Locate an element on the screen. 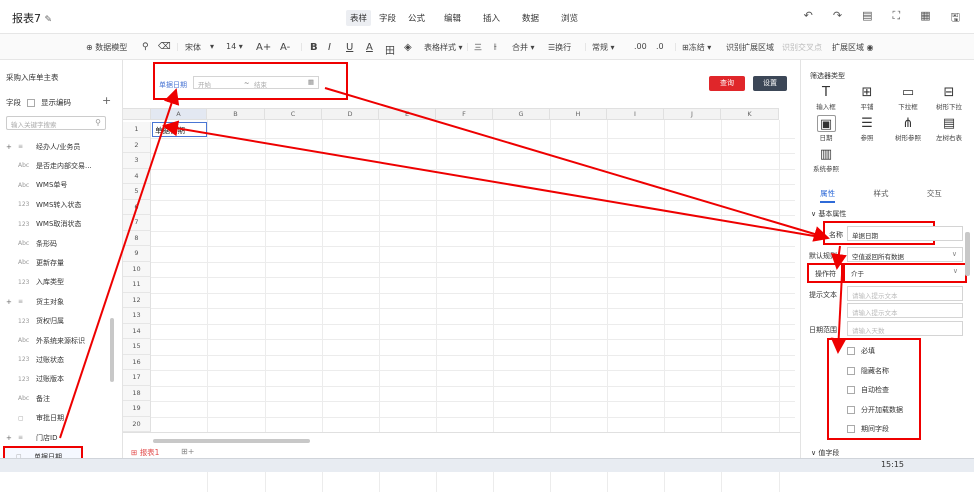 The width and height of the screenshot is (974, 492). date-range-input: 开始 ~ 结束 ▦ is located at coordinates (256, 82).